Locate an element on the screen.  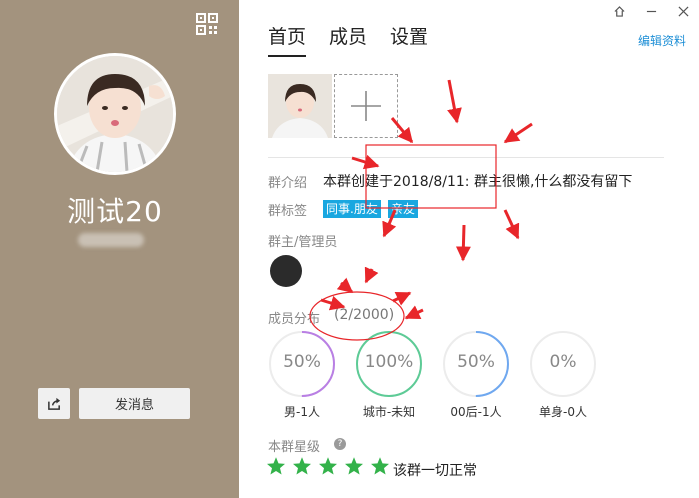
distribution-label: 成员分布 is located at coordinates (294, 319).